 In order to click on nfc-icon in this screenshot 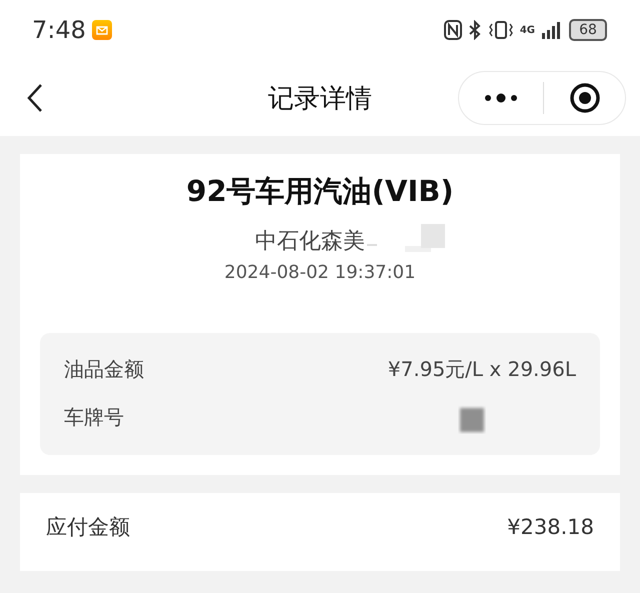, I will do `click(453, 30)`.